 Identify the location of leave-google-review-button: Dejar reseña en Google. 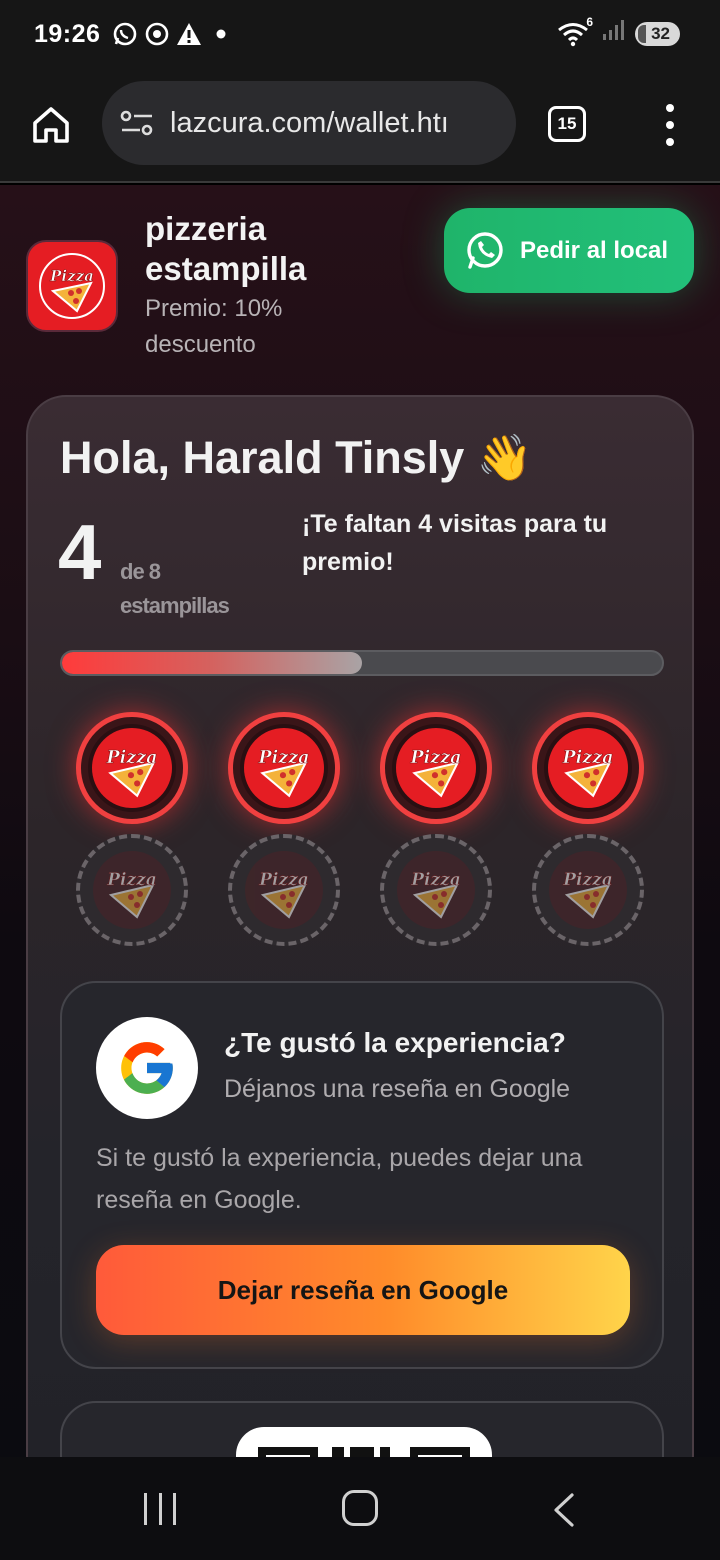
(363, 1290).